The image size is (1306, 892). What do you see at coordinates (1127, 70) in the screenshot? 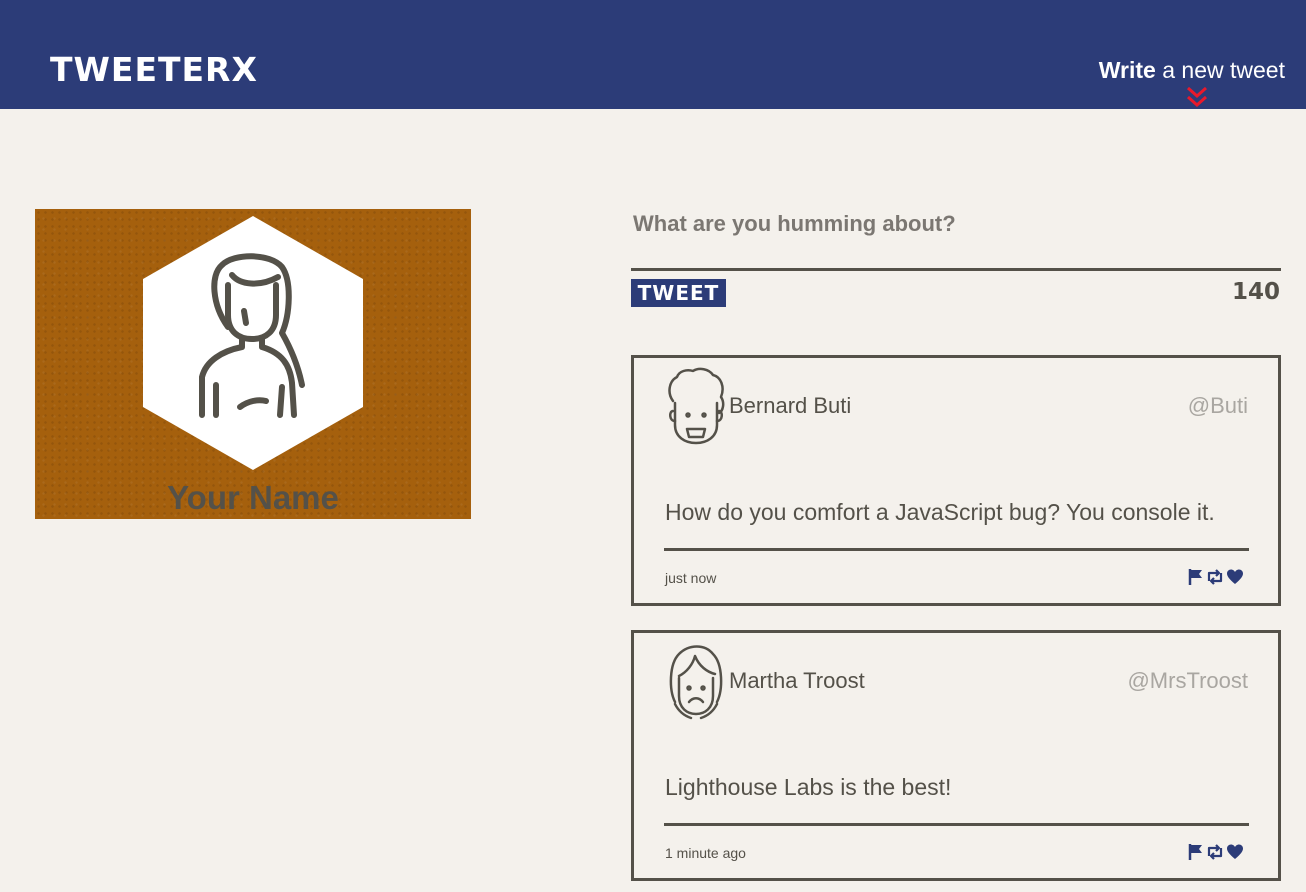
I see `write-link-bold: Write` at bounding box center [1127, 70].